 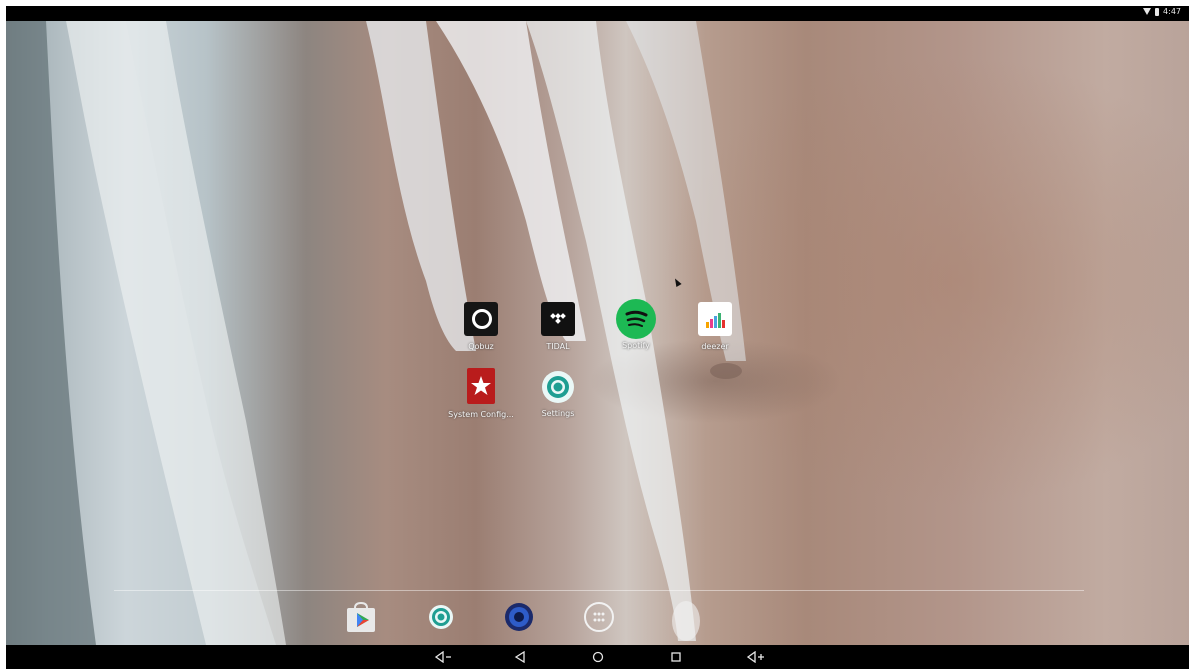 What do you see at coordinates (715, 346) in the screenshot?
I see `app-label: deezer` at bounding box center [715, 346].